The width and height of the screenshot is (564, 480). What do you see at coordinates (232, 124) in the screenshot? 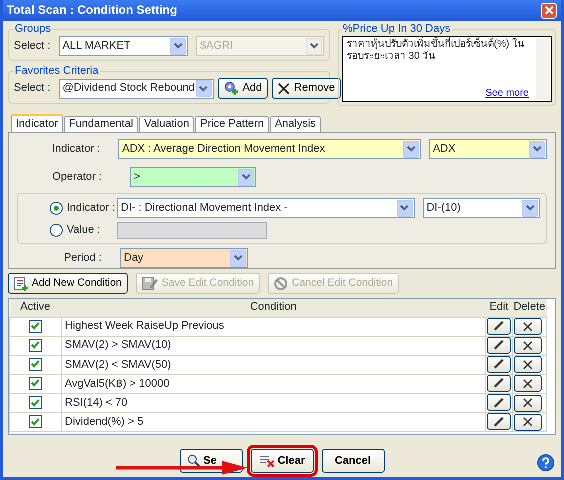
I see `tab: Price Pattern` at bounding box center [232, 124].